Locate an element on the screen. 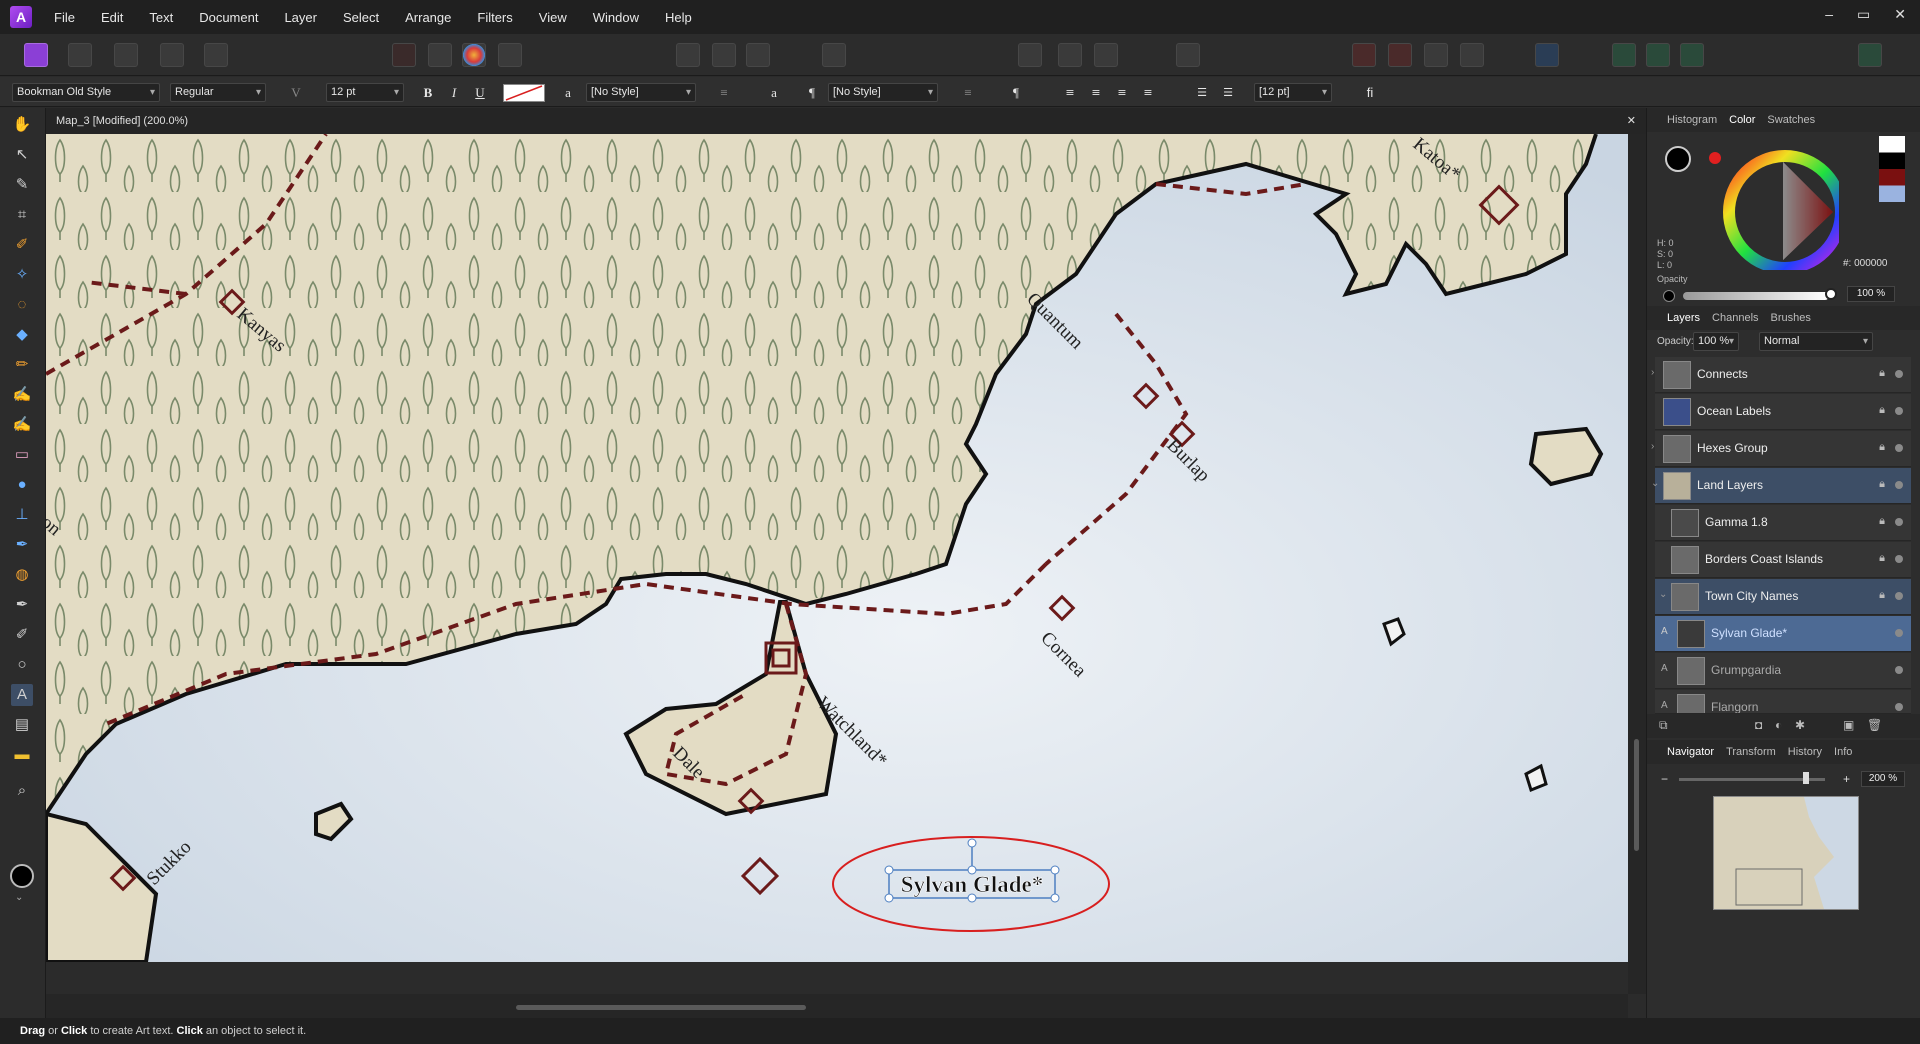  artistic-text-tool-icon: A is located at coordinates (22, 695).